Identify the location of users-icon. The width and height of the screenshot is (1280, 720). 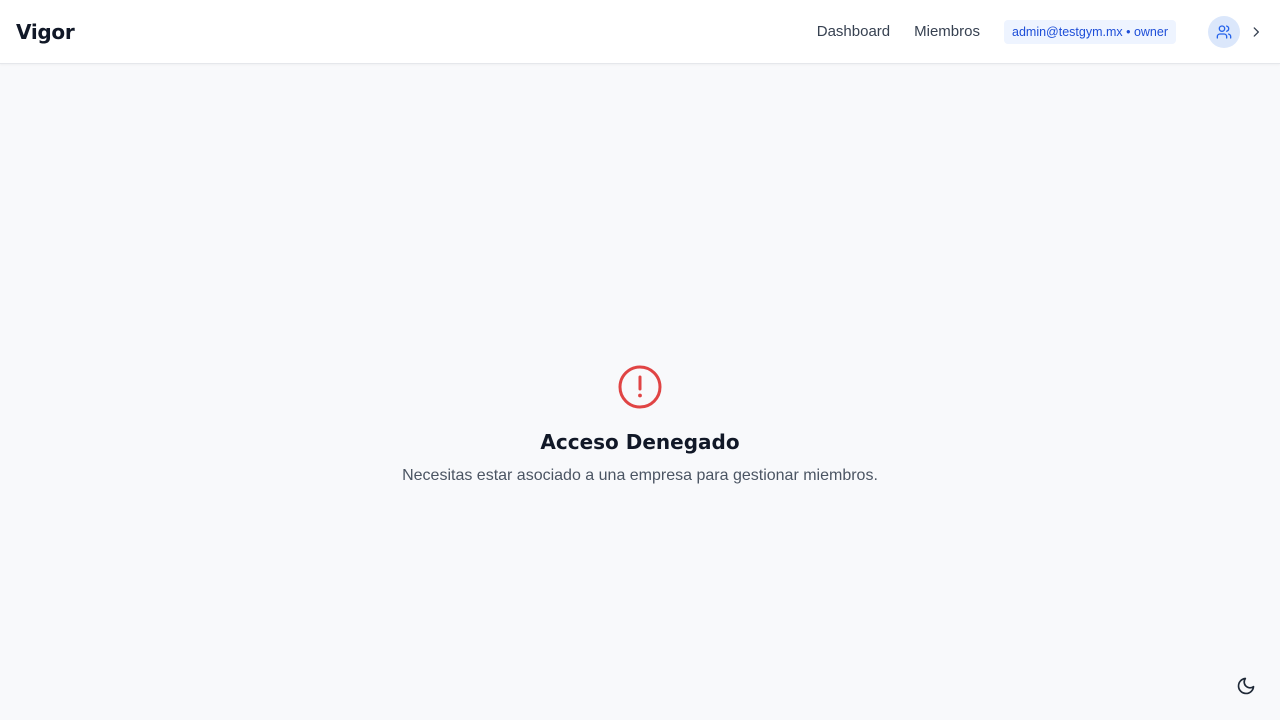
(1224, 31).